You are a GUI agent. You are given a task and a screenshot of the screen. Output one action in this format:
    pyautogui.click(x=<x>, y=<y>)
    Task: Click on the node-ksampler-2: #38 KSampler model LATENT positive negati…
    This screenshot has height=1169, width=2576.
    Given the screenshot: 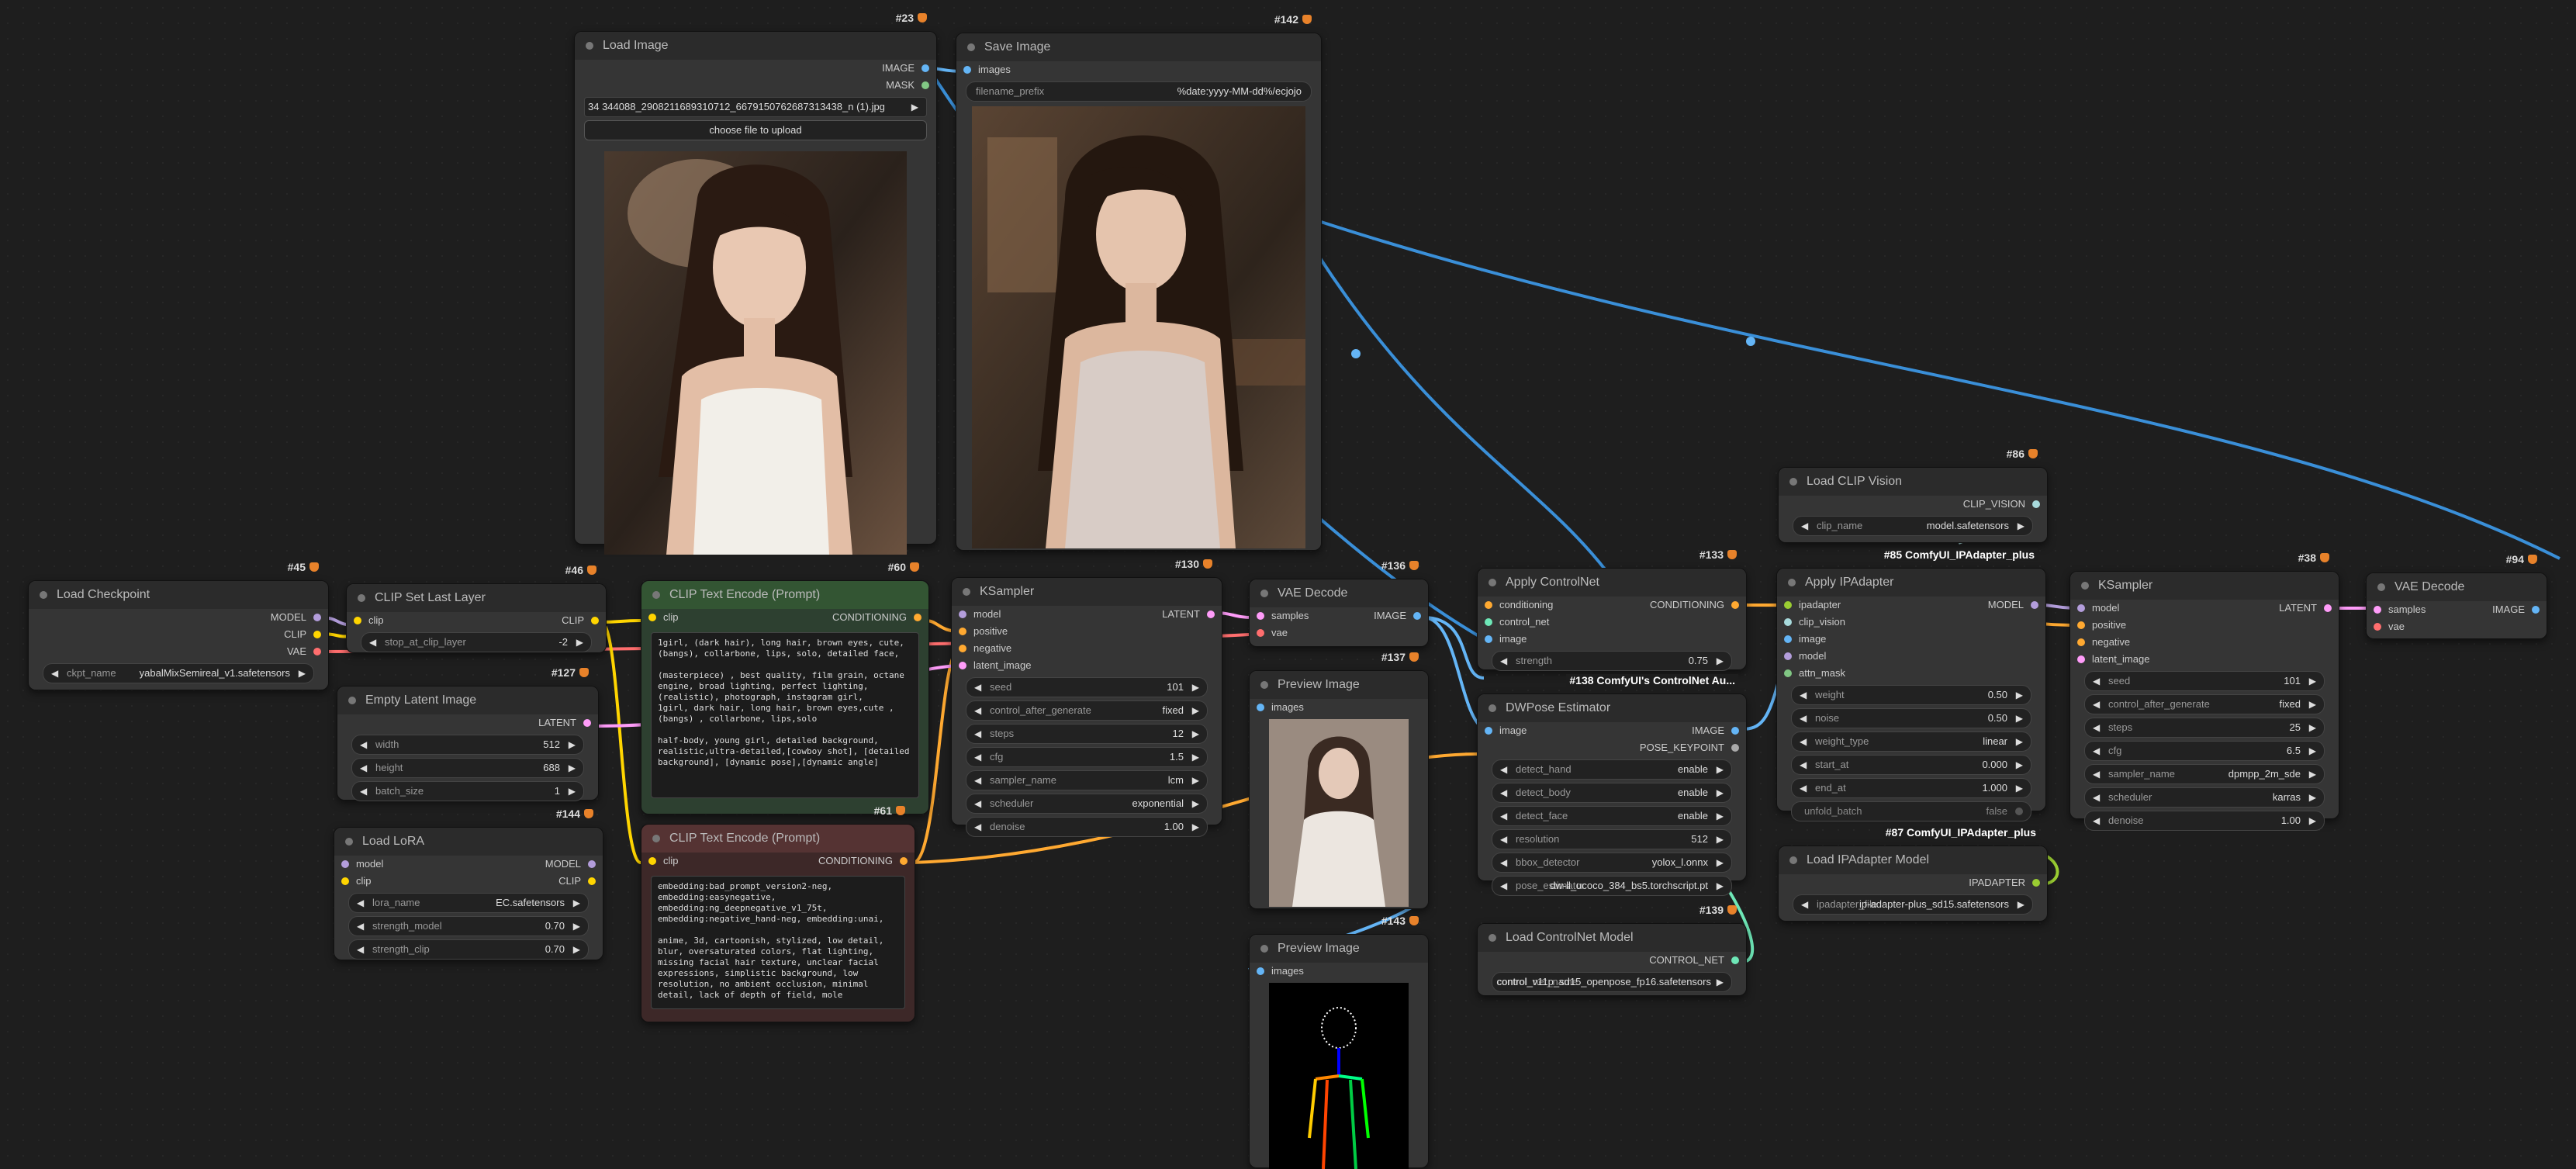 What is the action you would take?
    pyautogui.click(x=2204, y=691)
    